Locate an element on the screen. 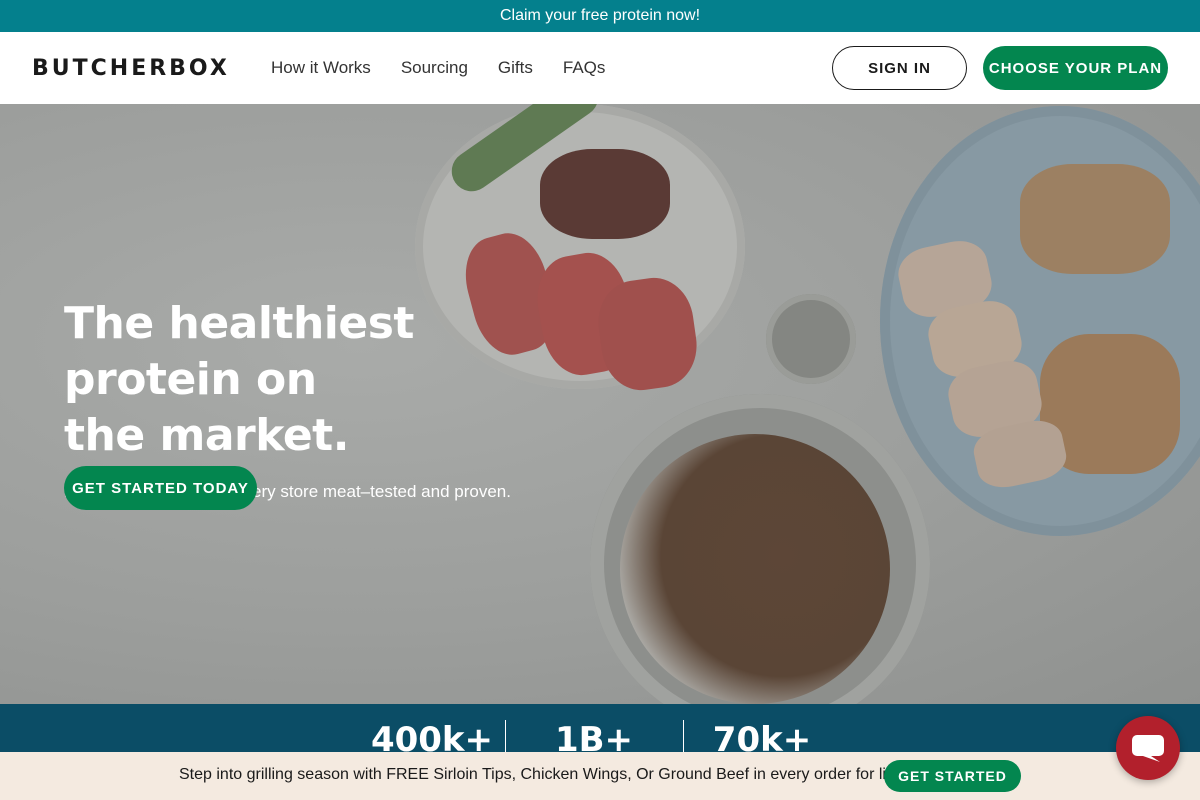 The image size is (1200, 800). salsa-bowl-image is located at coordinates (811, 339).